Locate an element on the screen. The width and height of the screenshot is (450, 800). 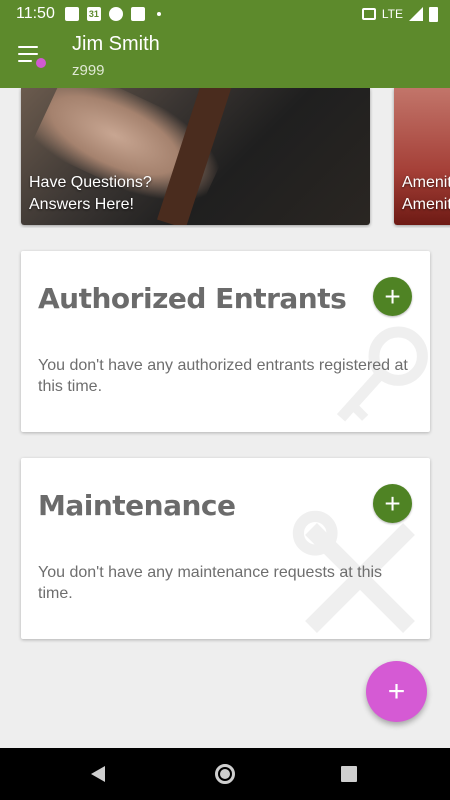
menu-button is located at coordinates (32, 58).